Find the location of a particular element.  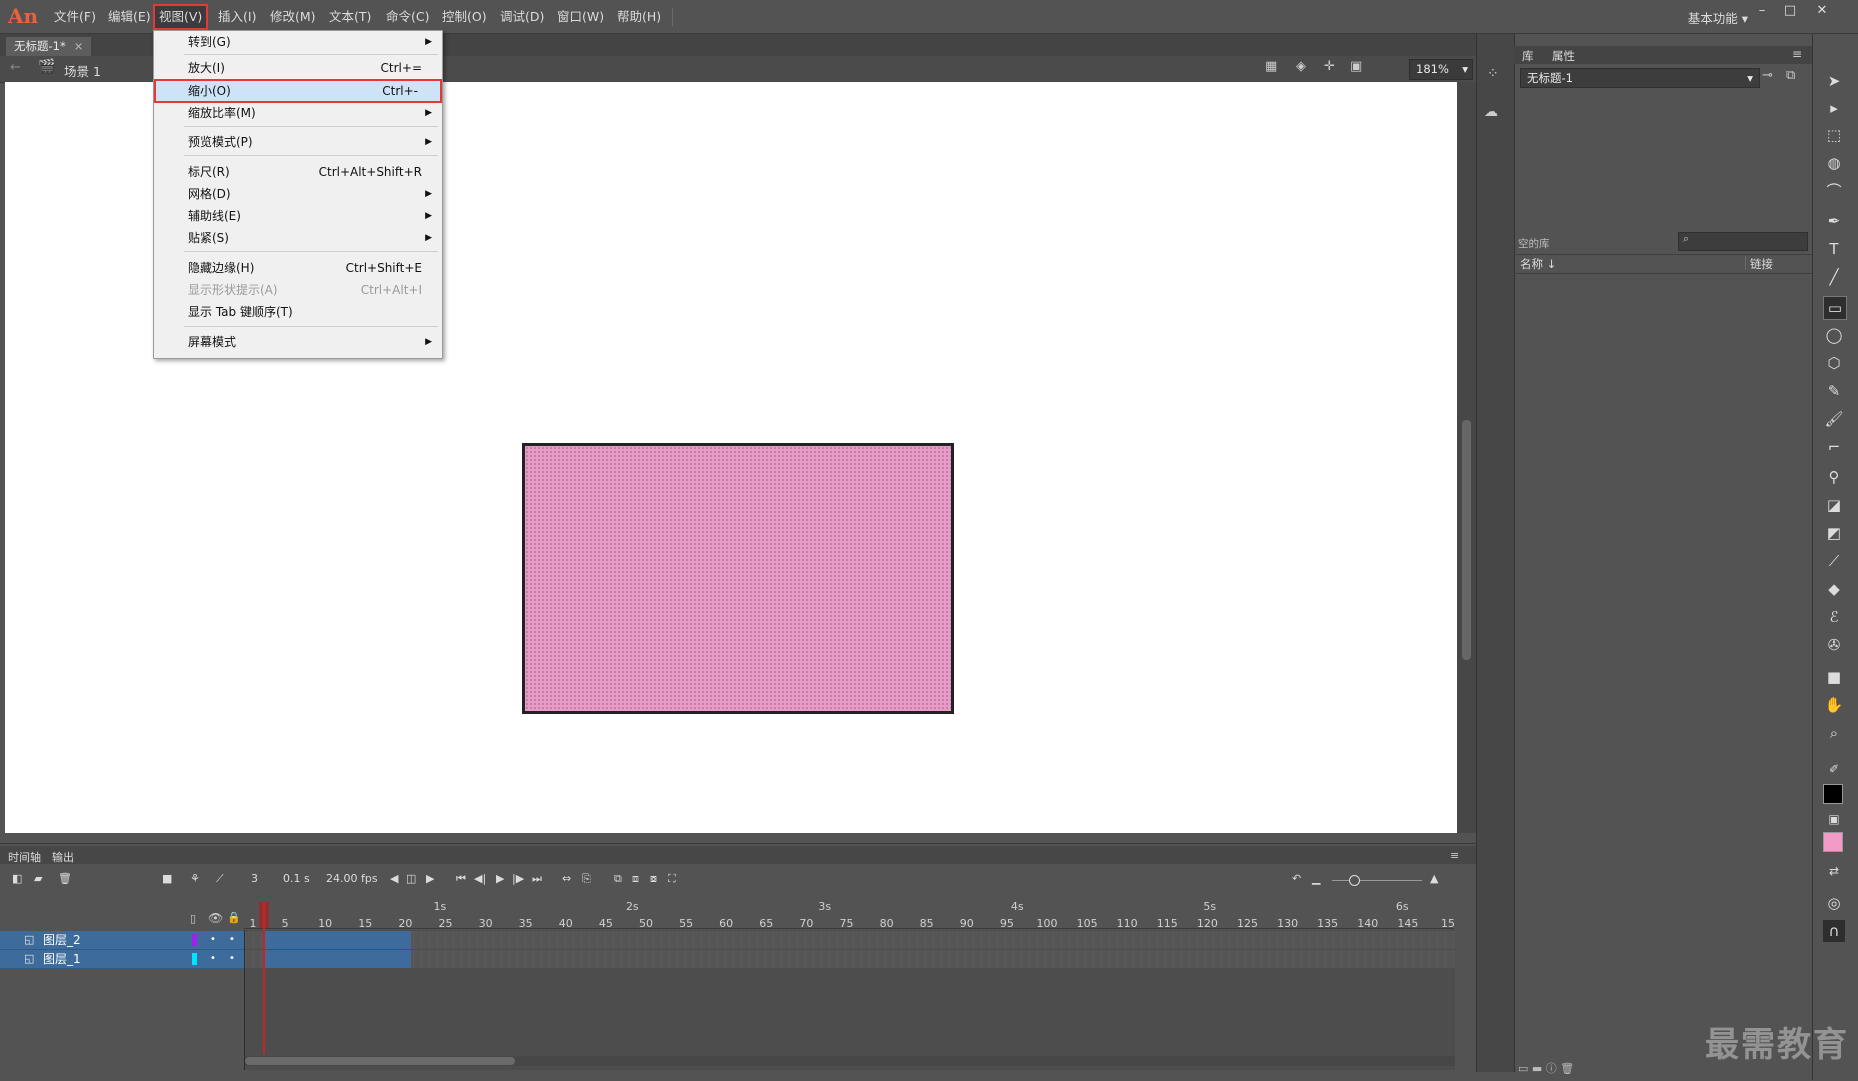

asset-warp-tool-icon: ✇ is located at coordinates (1834, 645).